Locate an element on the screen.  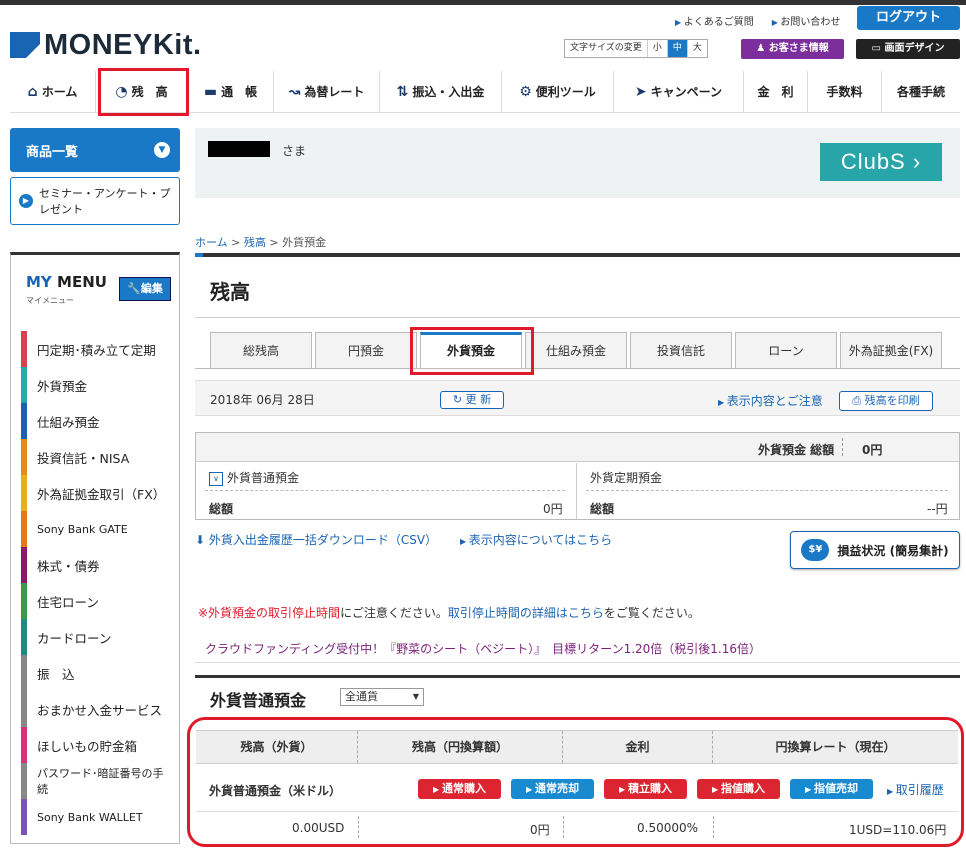
my-menu-item: 外為証拠金取引（FX） is located at coordinates (97, 493).